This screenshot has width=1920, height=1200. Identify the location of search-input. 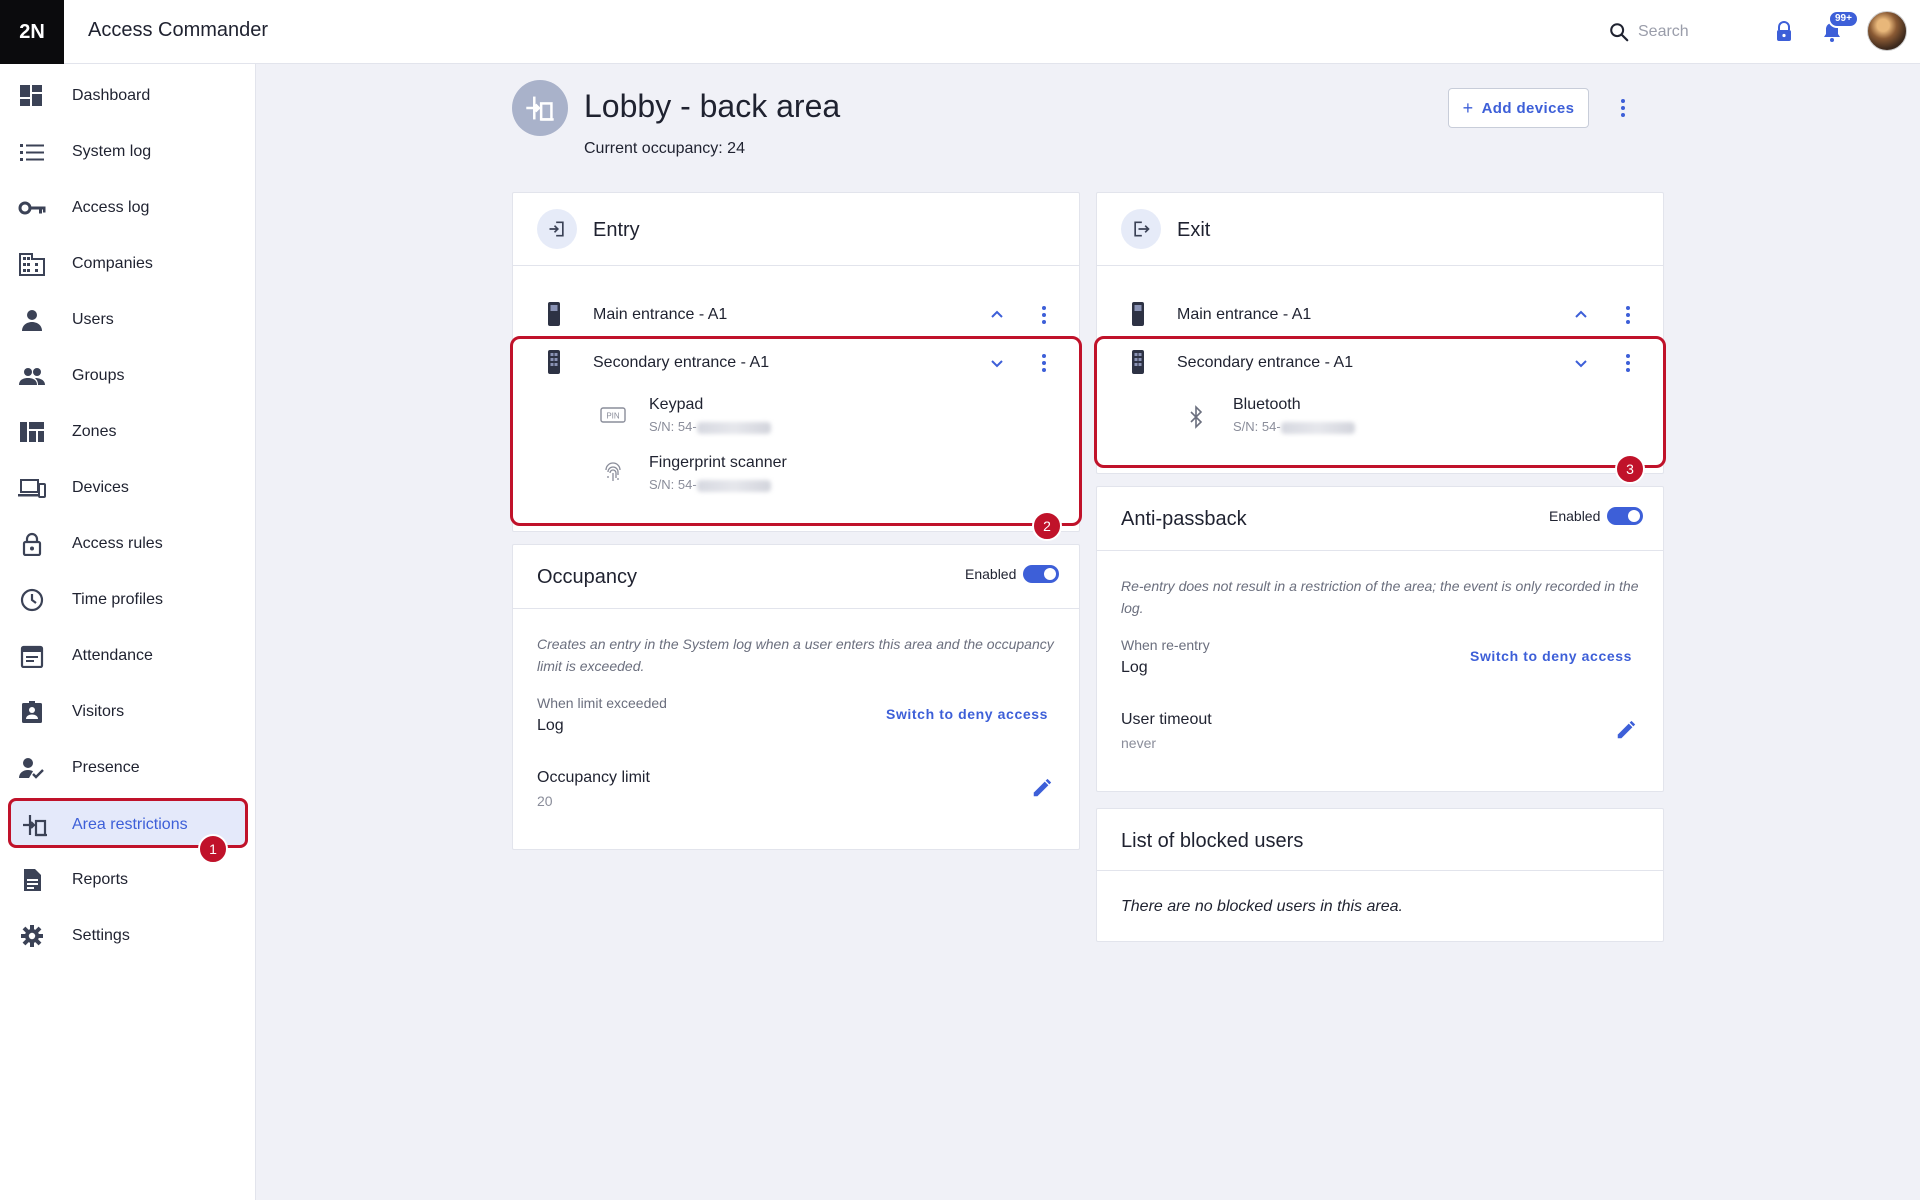
(1698, 32).